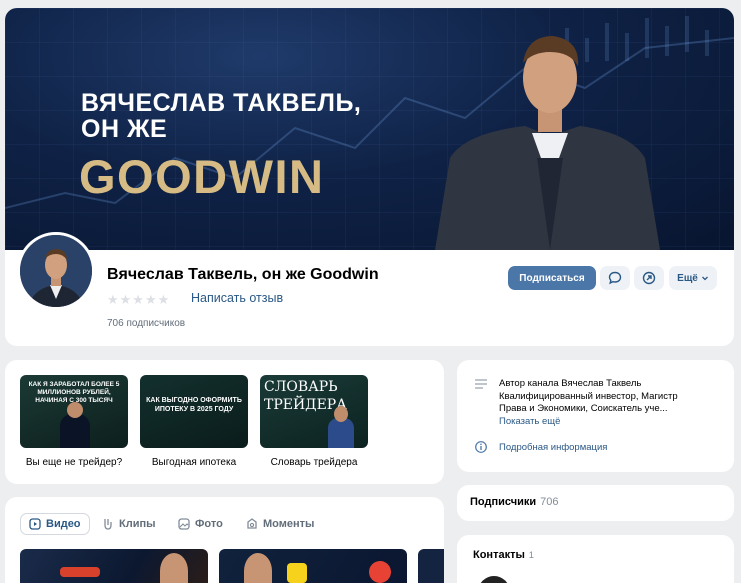 The image size is (741, 583). I want to click on share-icon, so click(649, 278).